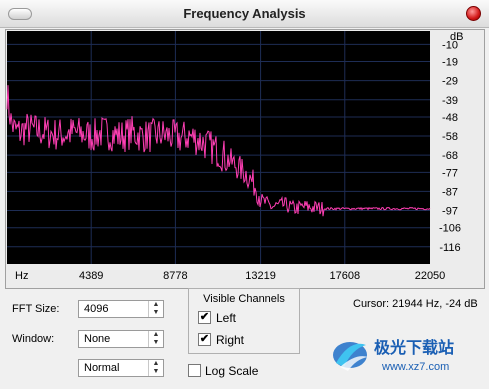 The width and height of the screenshot is (489, 389). I want to click on y-tick-label: -39, so click(450, 101).